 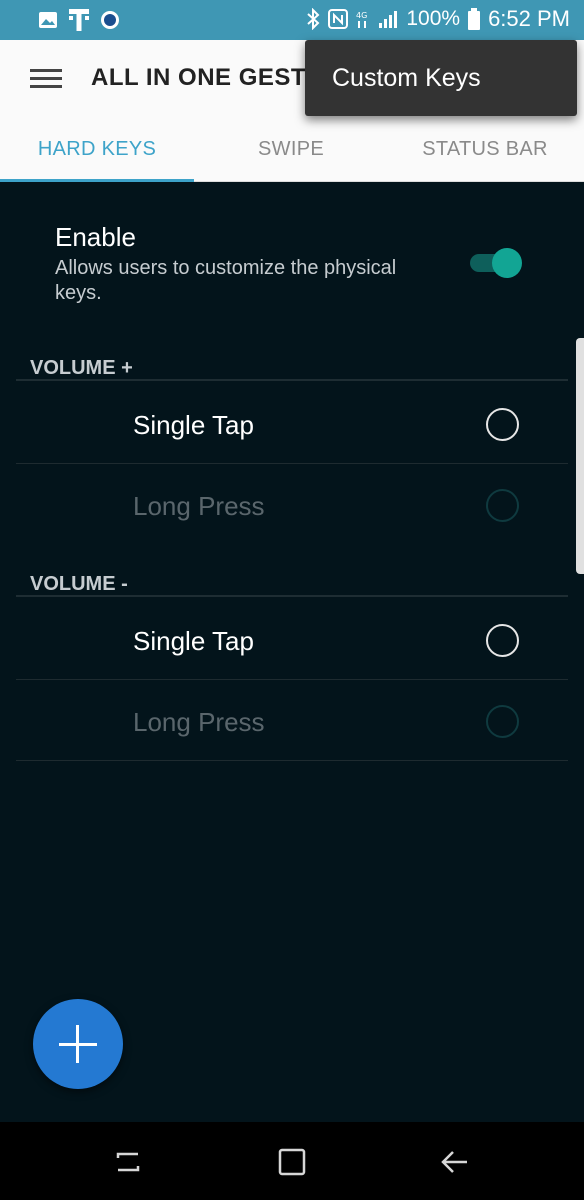 I want to click on svg-text: 4G, so click(x=361, y=15).